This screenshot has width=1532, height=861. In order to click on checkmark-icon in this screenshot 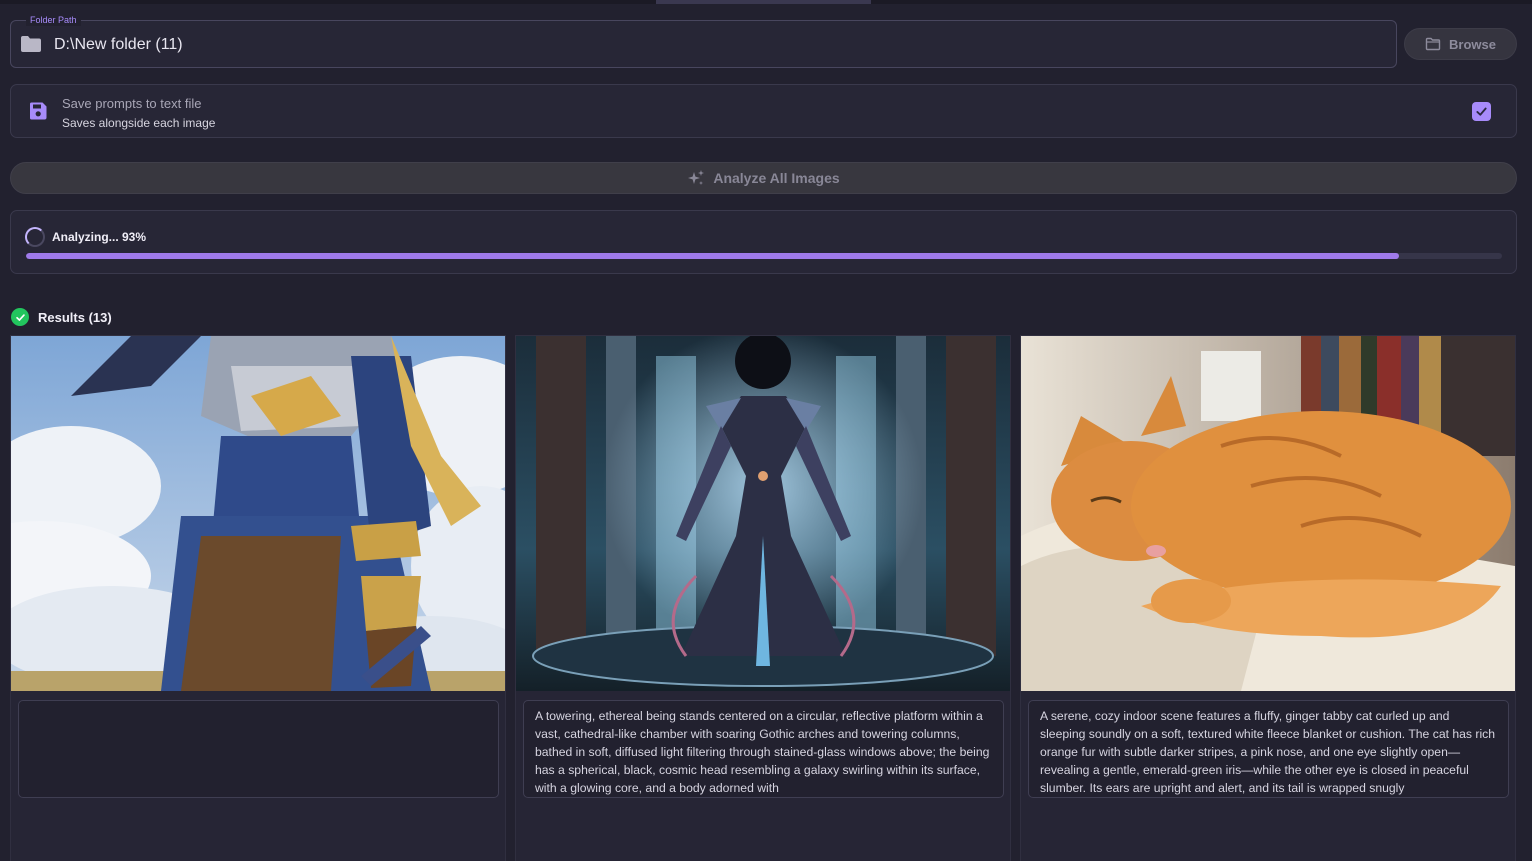, I will do `click(1481, 111)`.